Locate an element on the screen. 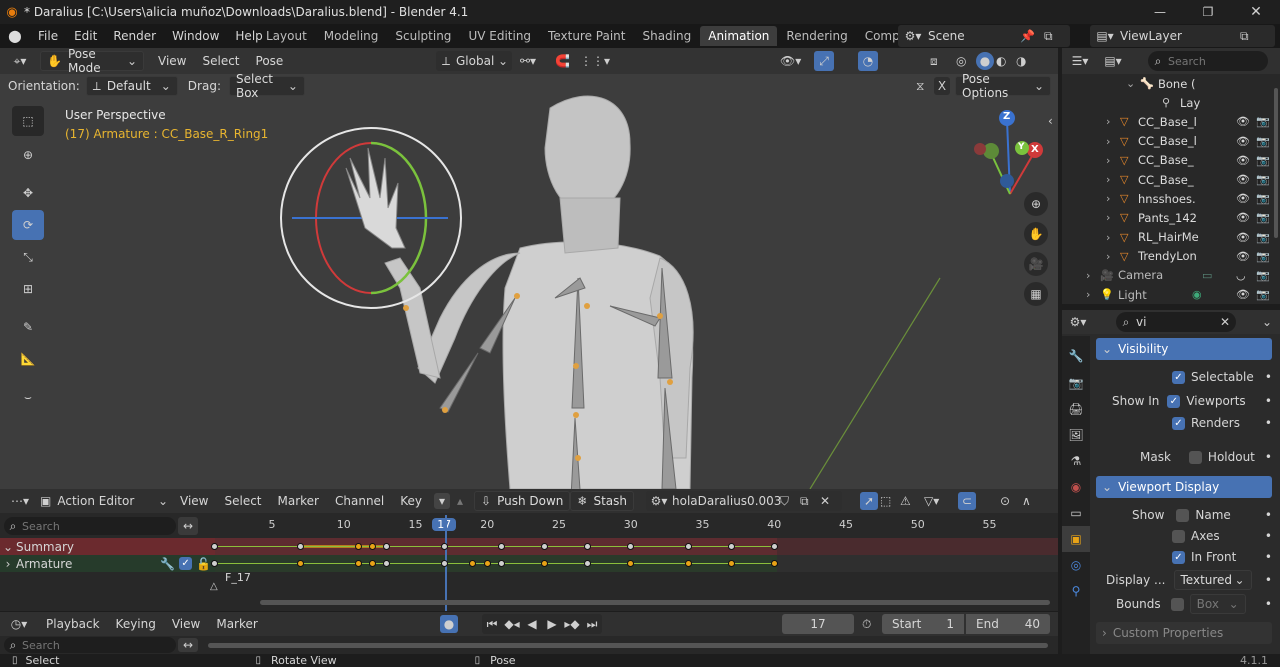 Image resolution: width=1280 pixels, height=667 pixels. workspace-tab-modeling: Modeling is located at coordinates (351, 36).